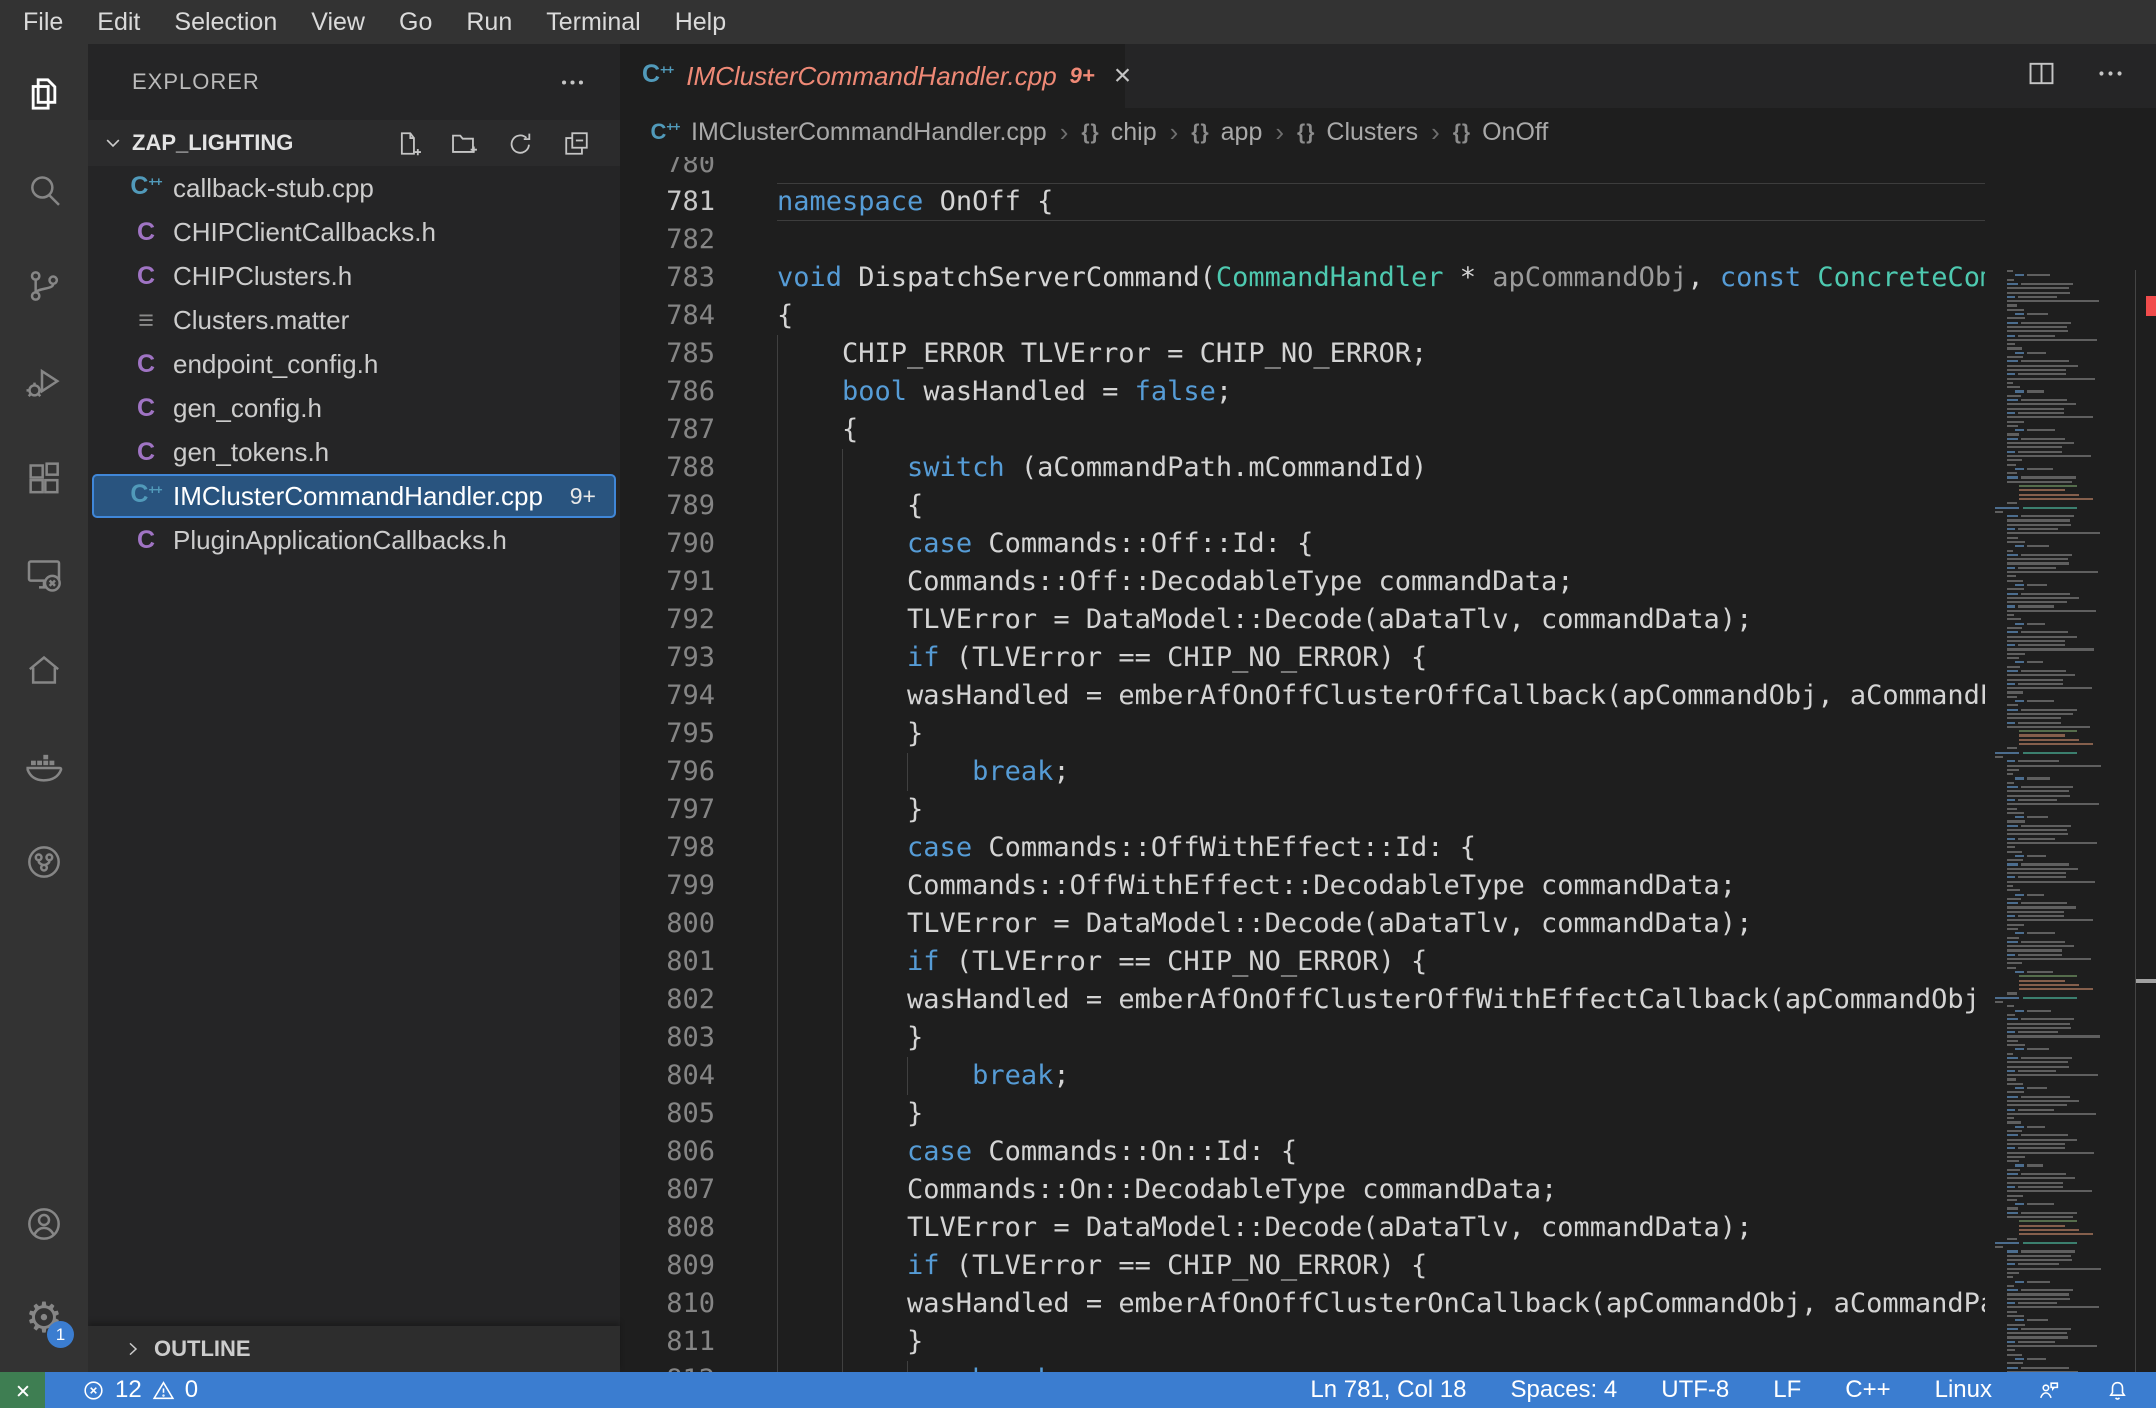 The height and width of the screenshot is (1408, 2156). I want to click on bell-icon, so click(2117, 1390).